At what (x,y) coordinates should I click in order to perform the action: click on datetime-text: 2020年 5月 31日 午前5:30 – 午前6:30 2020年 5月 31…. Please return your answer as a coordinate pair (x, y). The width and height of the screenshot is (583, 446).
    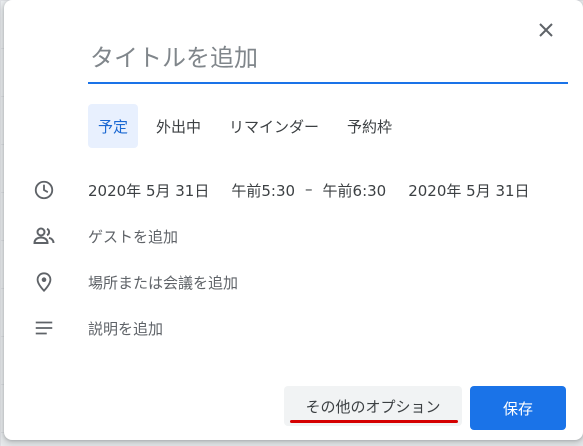
    Looking at the image, I should click on (309, 190).